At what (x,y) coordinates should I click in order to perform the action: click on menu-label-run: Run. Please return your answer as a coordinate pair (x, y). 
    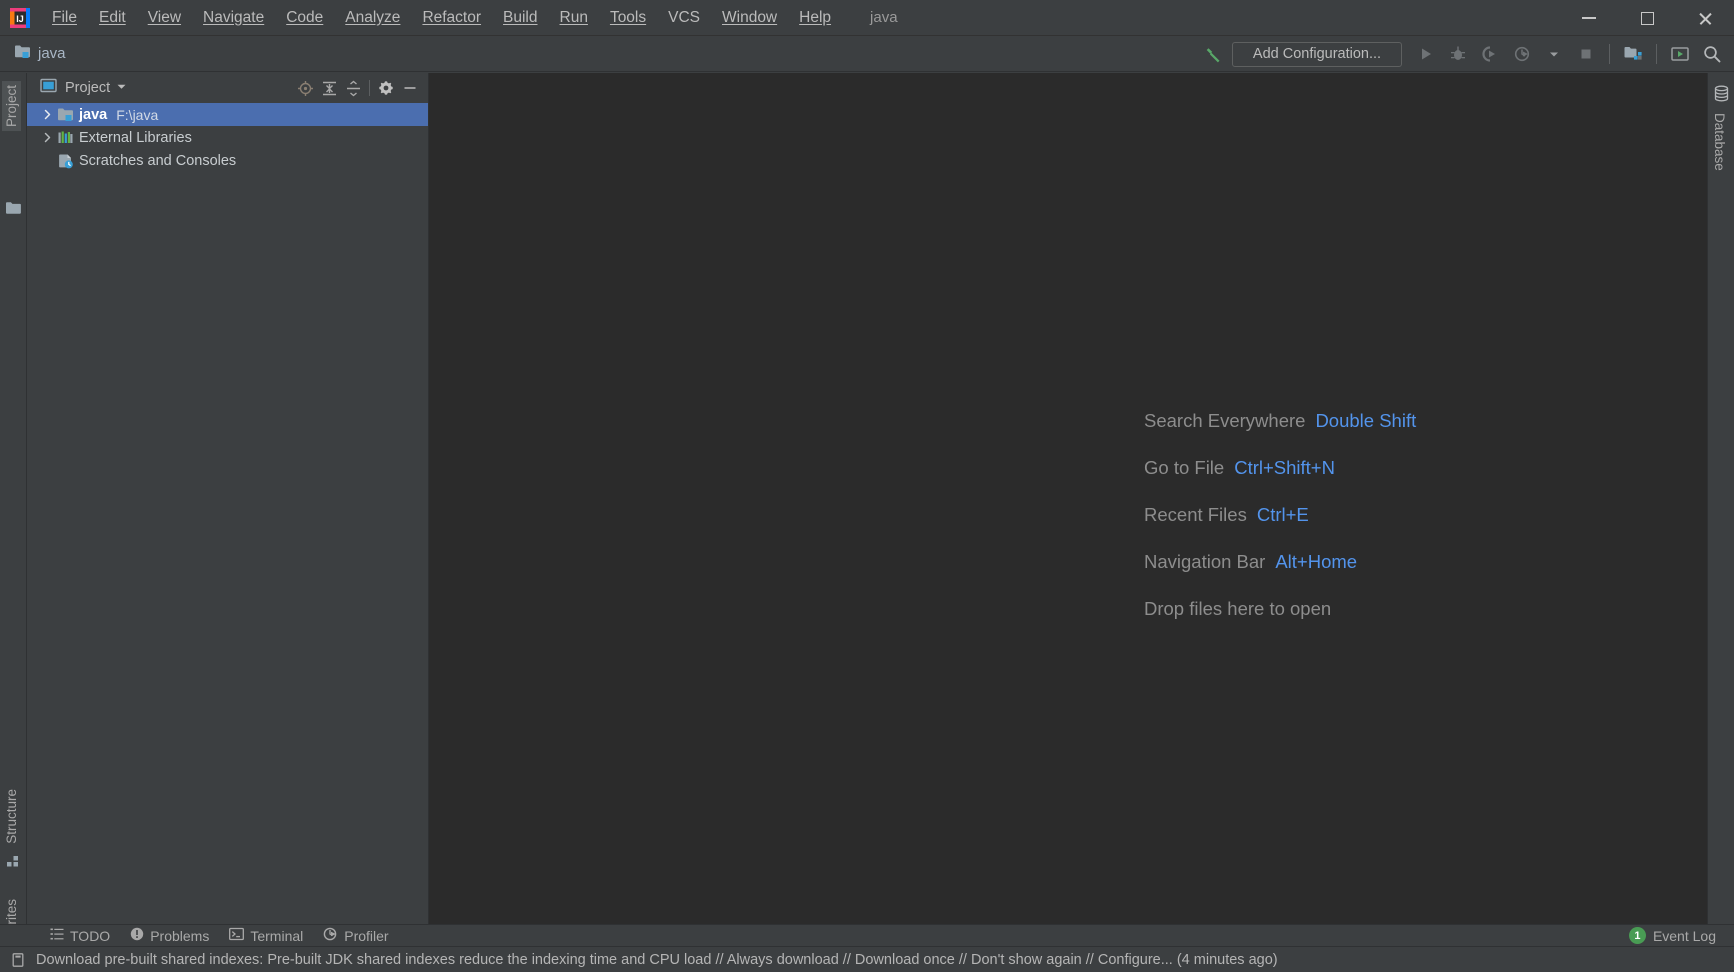
    Looking at the image, I should click on (573, 17).